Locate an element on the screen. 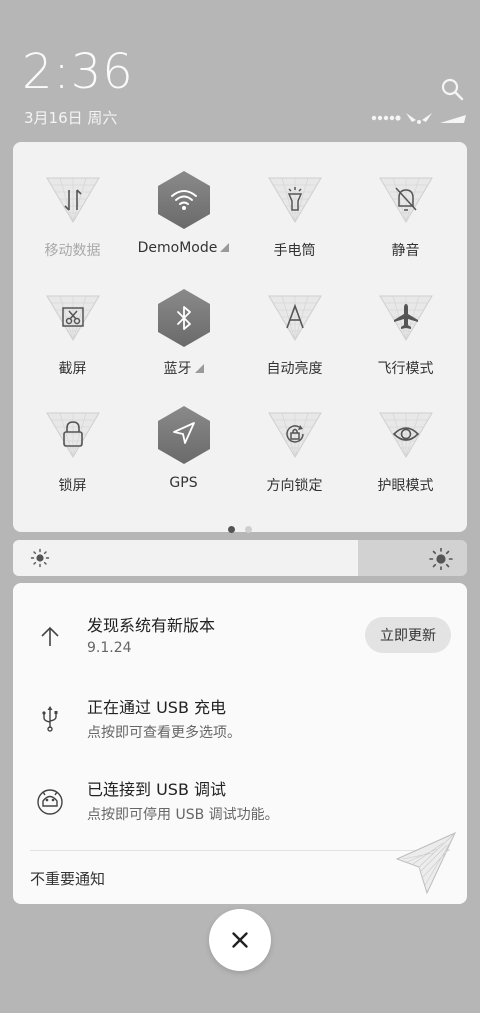  tile-screenshot: 截屏 is located at coordinates (72, 343).